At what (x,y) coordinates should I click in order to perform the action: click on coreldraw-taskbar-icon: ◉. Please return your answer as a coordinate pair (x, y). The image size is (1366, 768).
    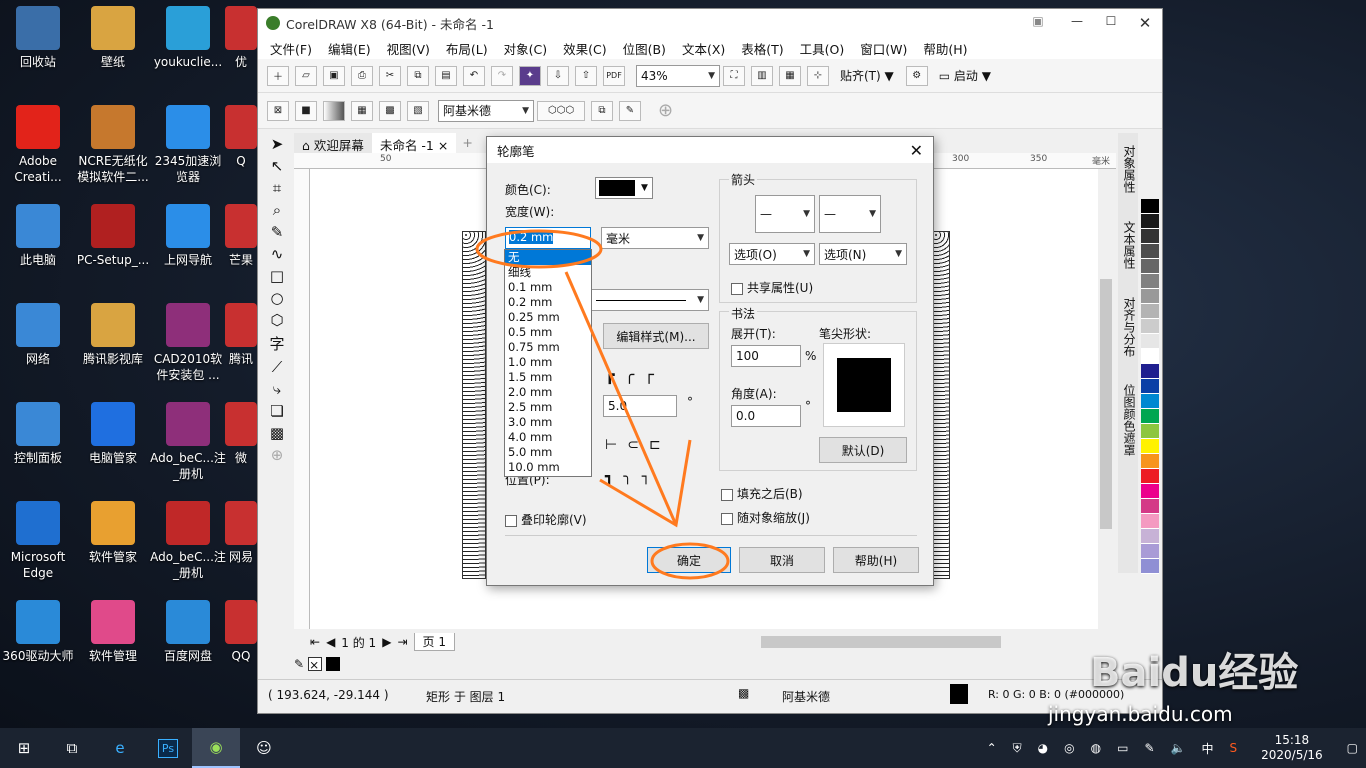
    Looking at the image, I should click on (216, 748).